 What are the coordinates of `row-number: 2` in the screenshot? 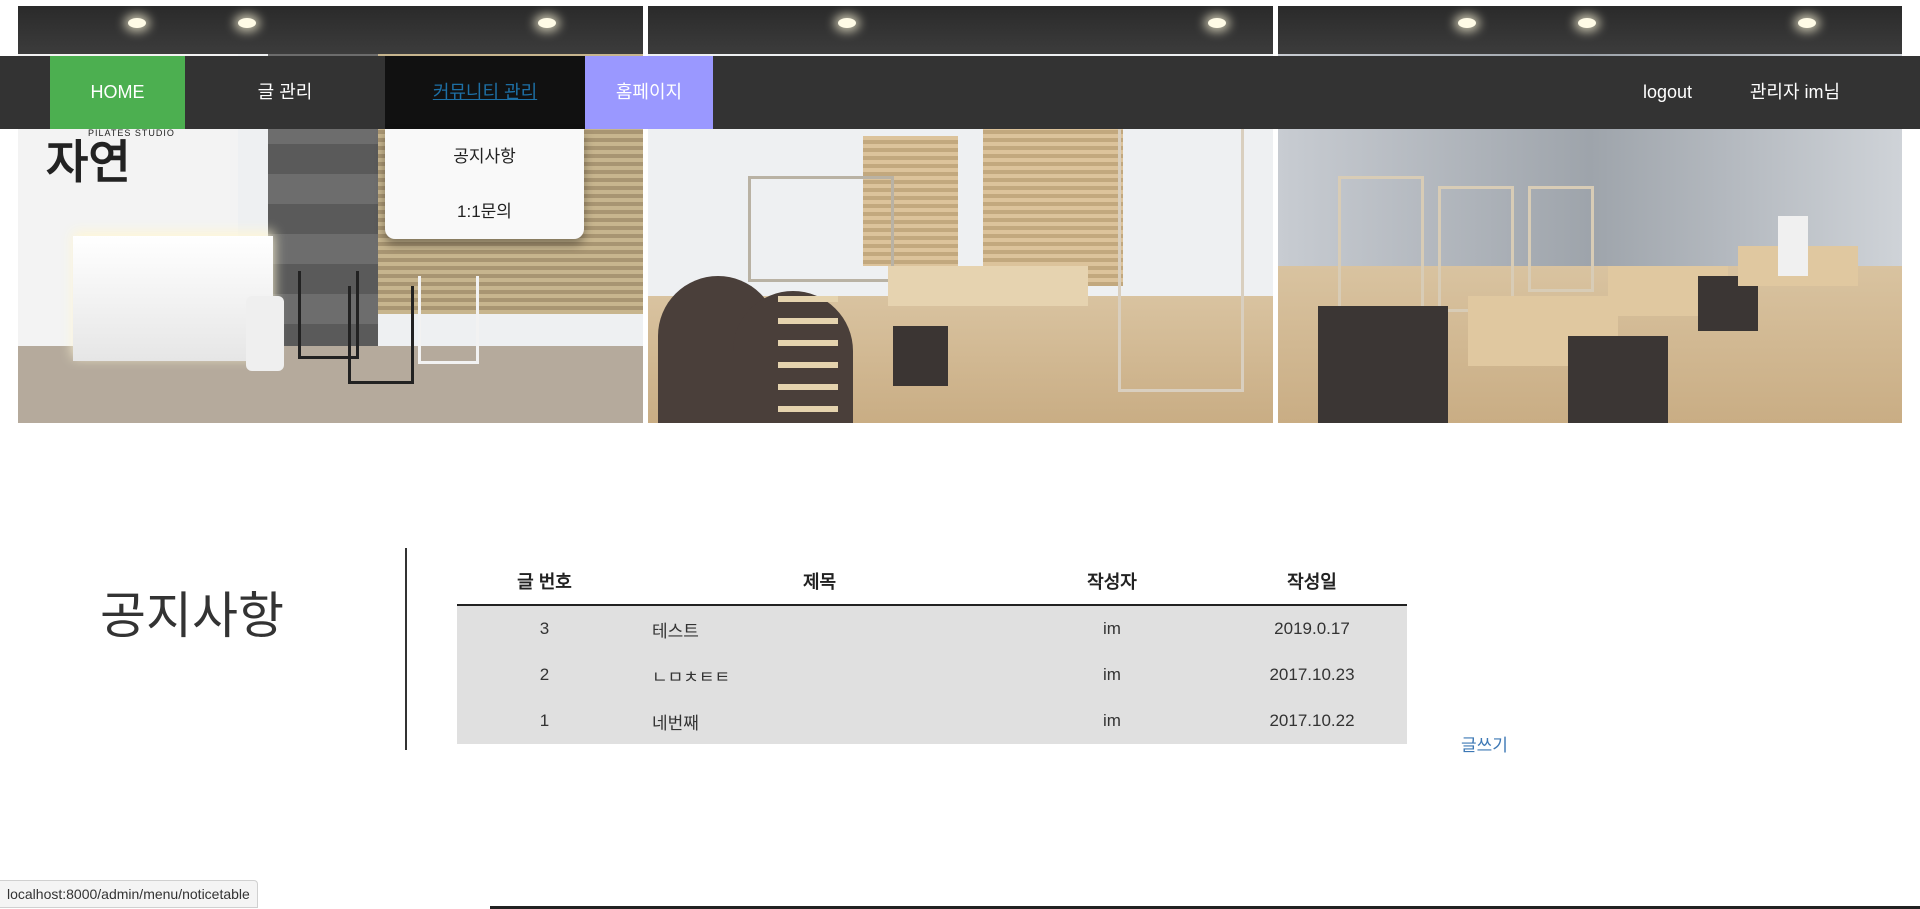 It's located at (544, 675).